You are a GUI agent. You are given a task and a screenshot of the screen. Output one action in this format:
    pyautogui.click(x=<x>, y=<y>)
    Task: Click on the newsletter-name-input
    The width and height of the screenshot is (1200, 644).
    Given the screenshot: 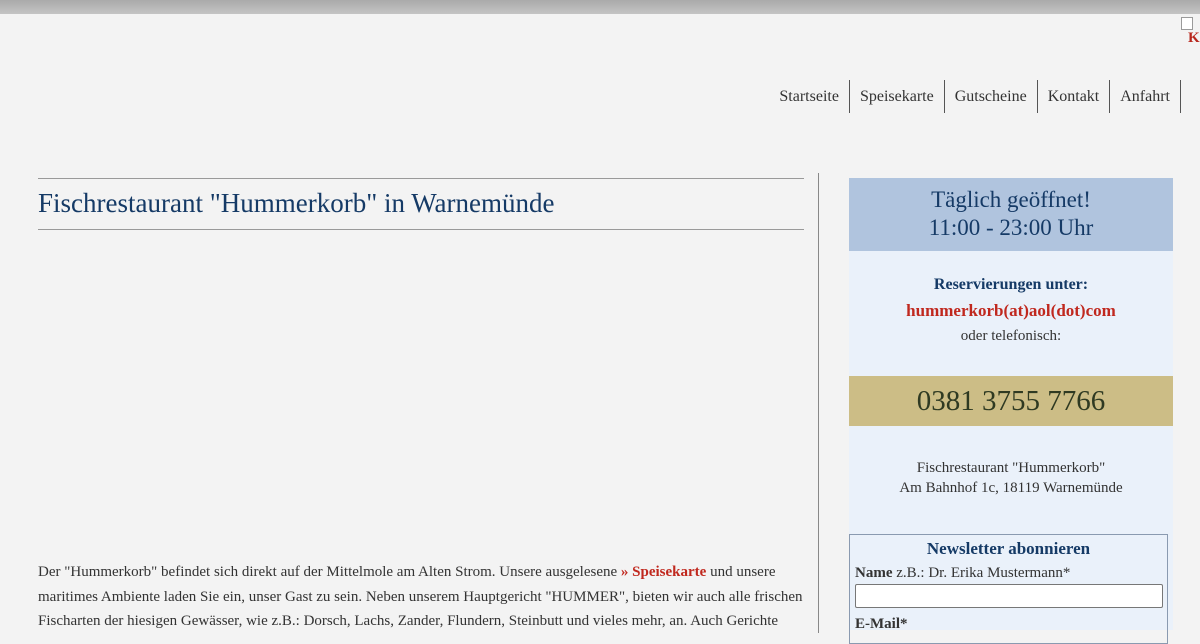 What is the action you would take?
    pyautogui.click(x=1009, y=596)
    